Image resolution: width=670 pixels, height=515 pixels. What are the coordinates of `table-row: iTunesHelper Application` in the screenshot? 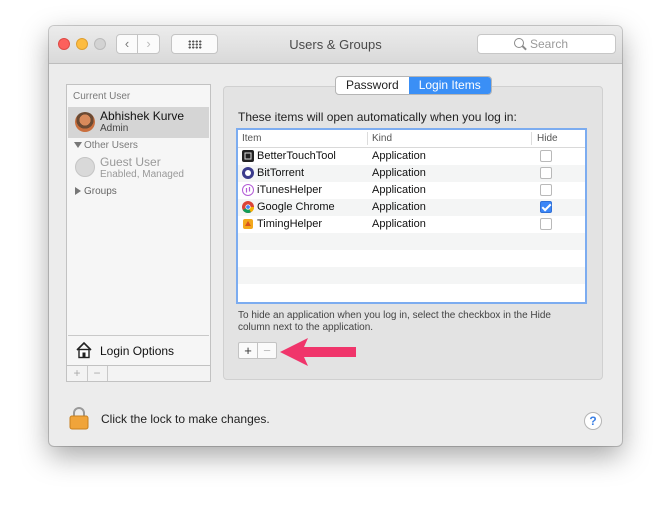 It's located at (411, 190).